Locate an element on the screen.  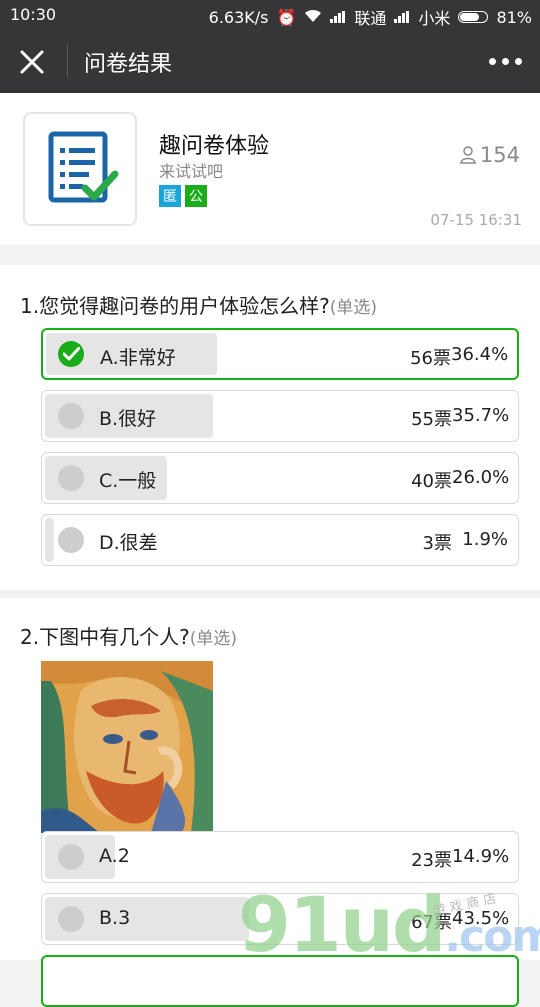
network-speed: 6.63K/s is located at coordinates (238, 17).